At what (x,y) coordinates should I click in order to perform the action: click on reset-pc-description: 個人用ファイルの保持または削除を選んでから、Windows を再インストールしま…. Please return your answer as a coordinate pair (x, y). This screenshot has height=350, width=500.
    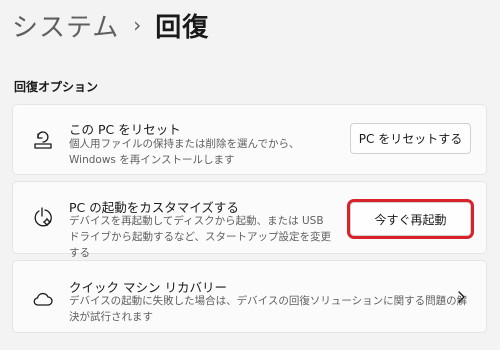
    Looking at the image, I should click on (184, 152).